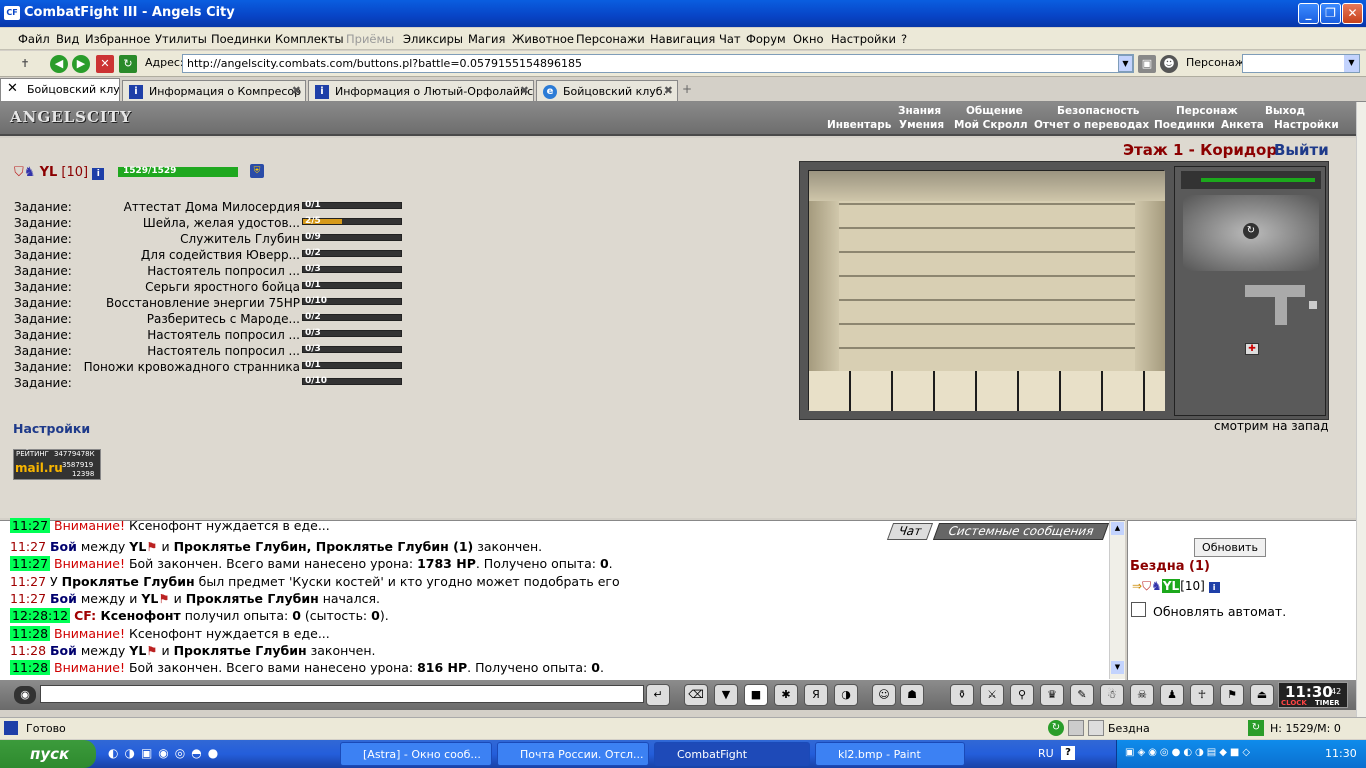 This screenshot has width=1366, height=768. What do you see at coordinates (212, 207) in the screenshot?
I see `task-name: Аттестат Дома Милосердия` at bounding box center [212, 207].